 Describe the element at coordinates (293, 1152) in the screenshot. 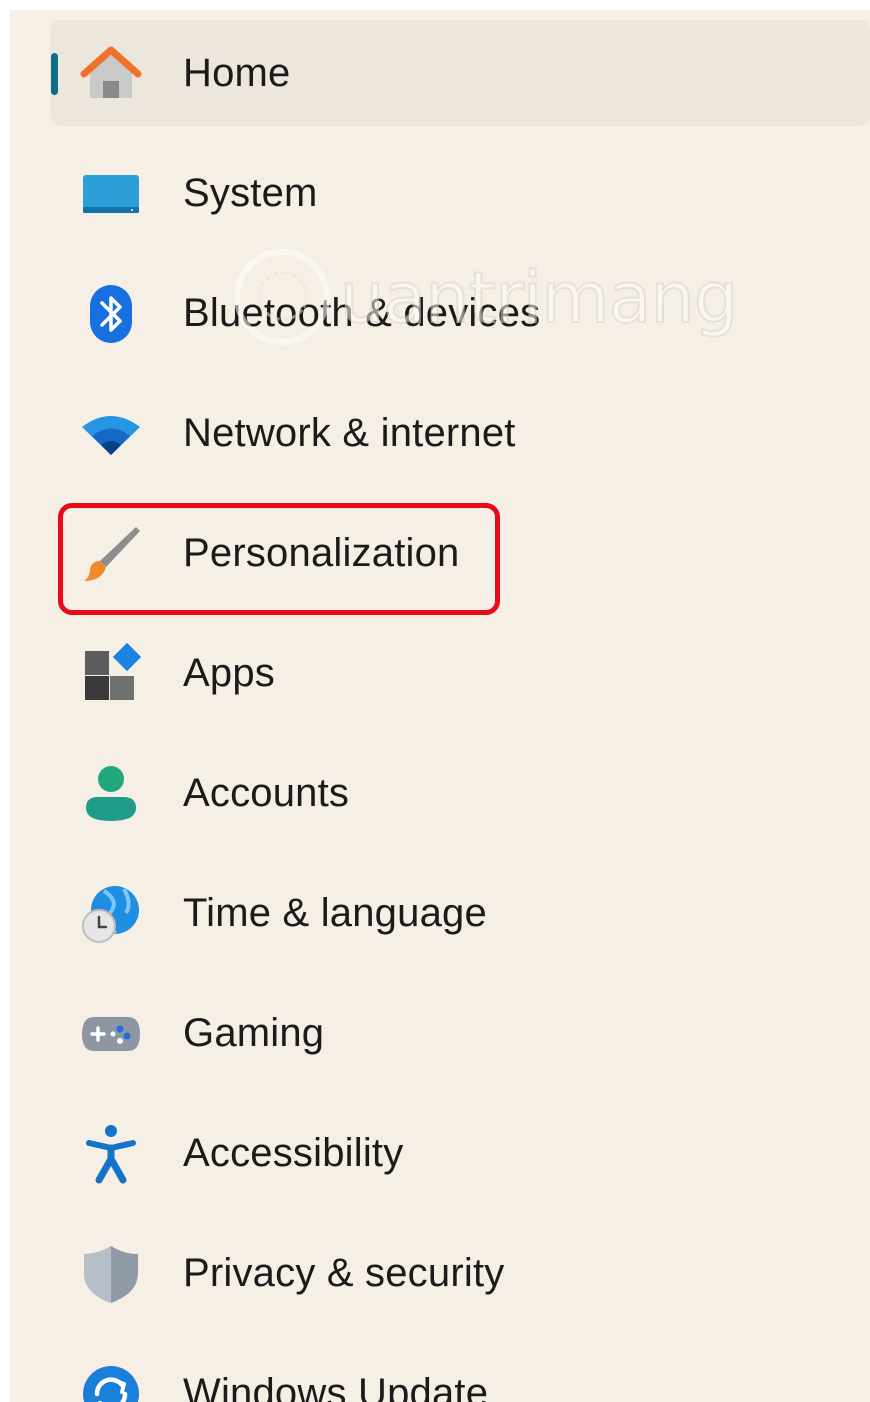

I see `nav-item-label: Accessibility` at that location.